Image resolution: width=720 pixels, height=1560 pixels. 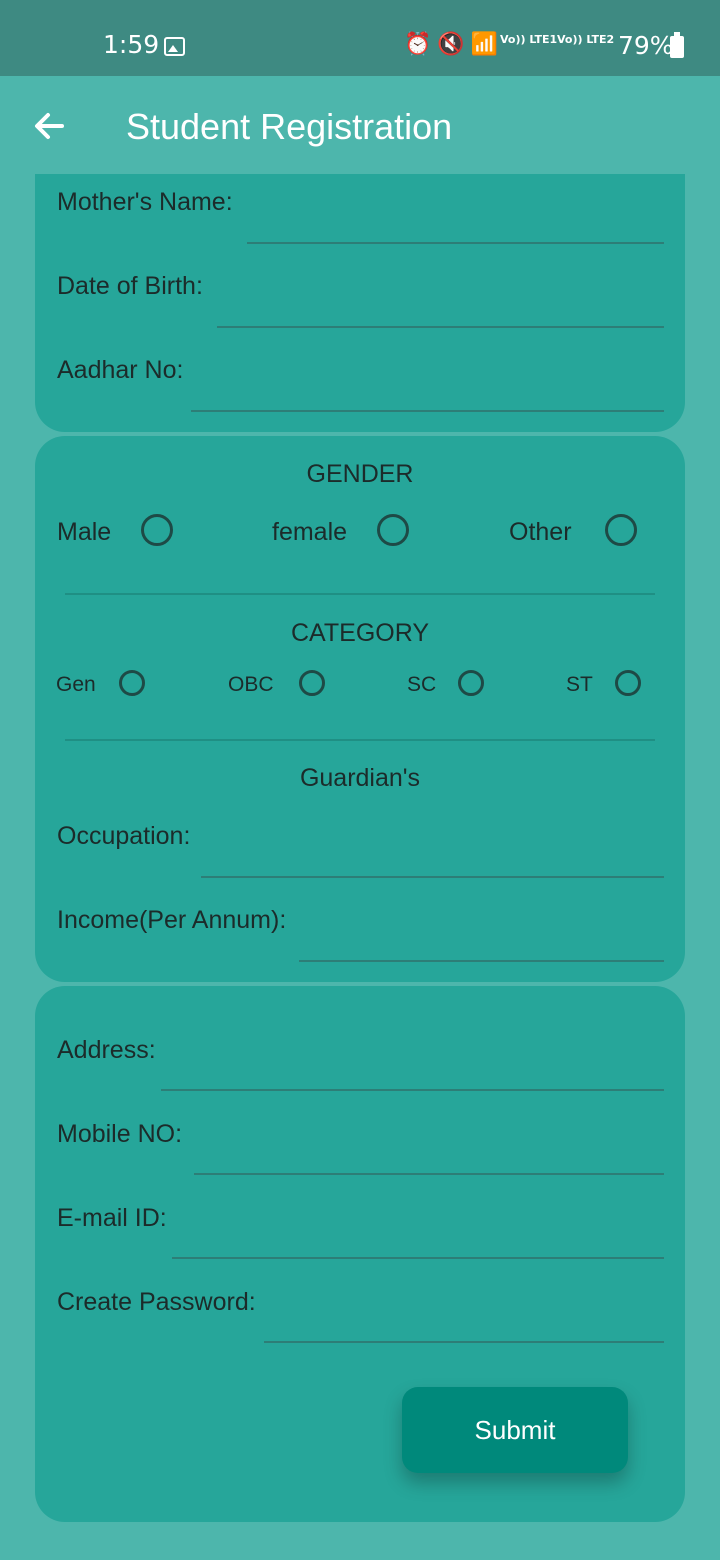 I want to click on status-icons: ⏰🔇📶, so click(x=454, y=44).